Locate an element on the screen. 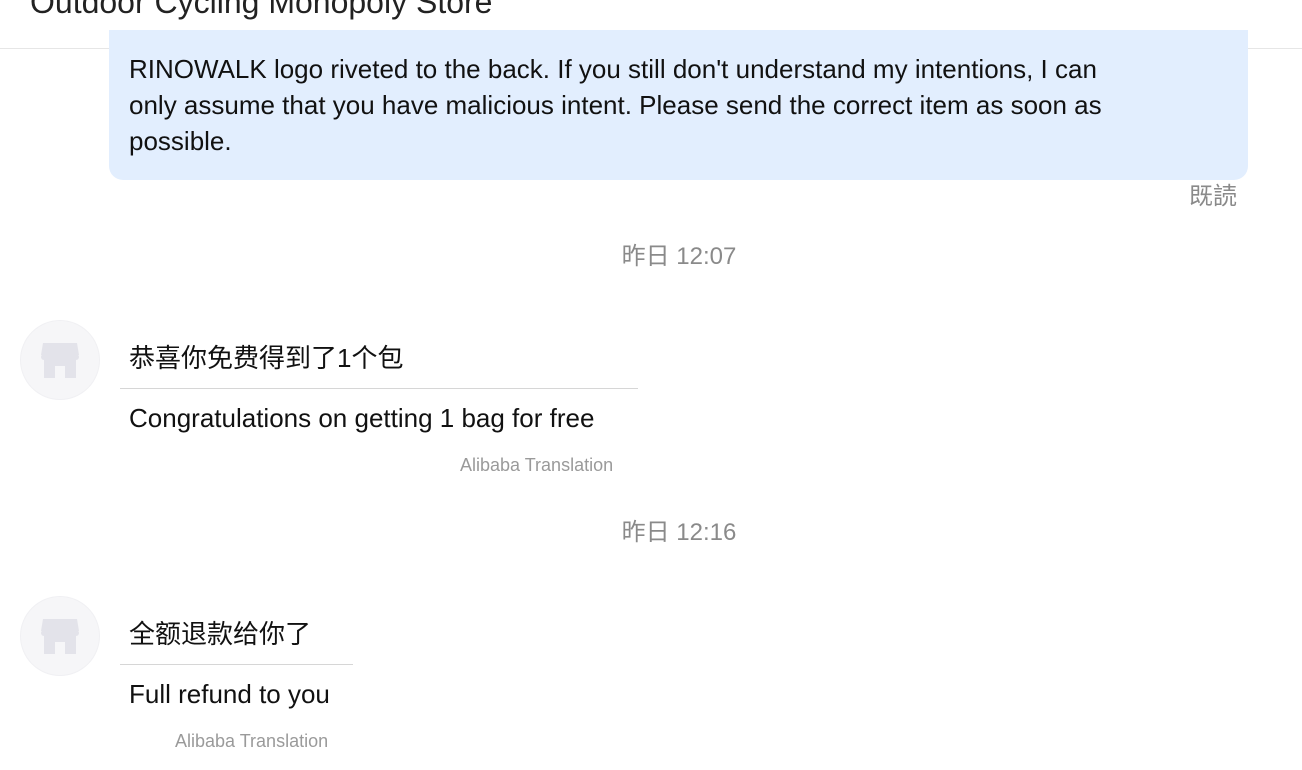 The width and height of the screenshot is (1302, 770). message-translation-text: Full refund to you is located at coordinates (229, 694).